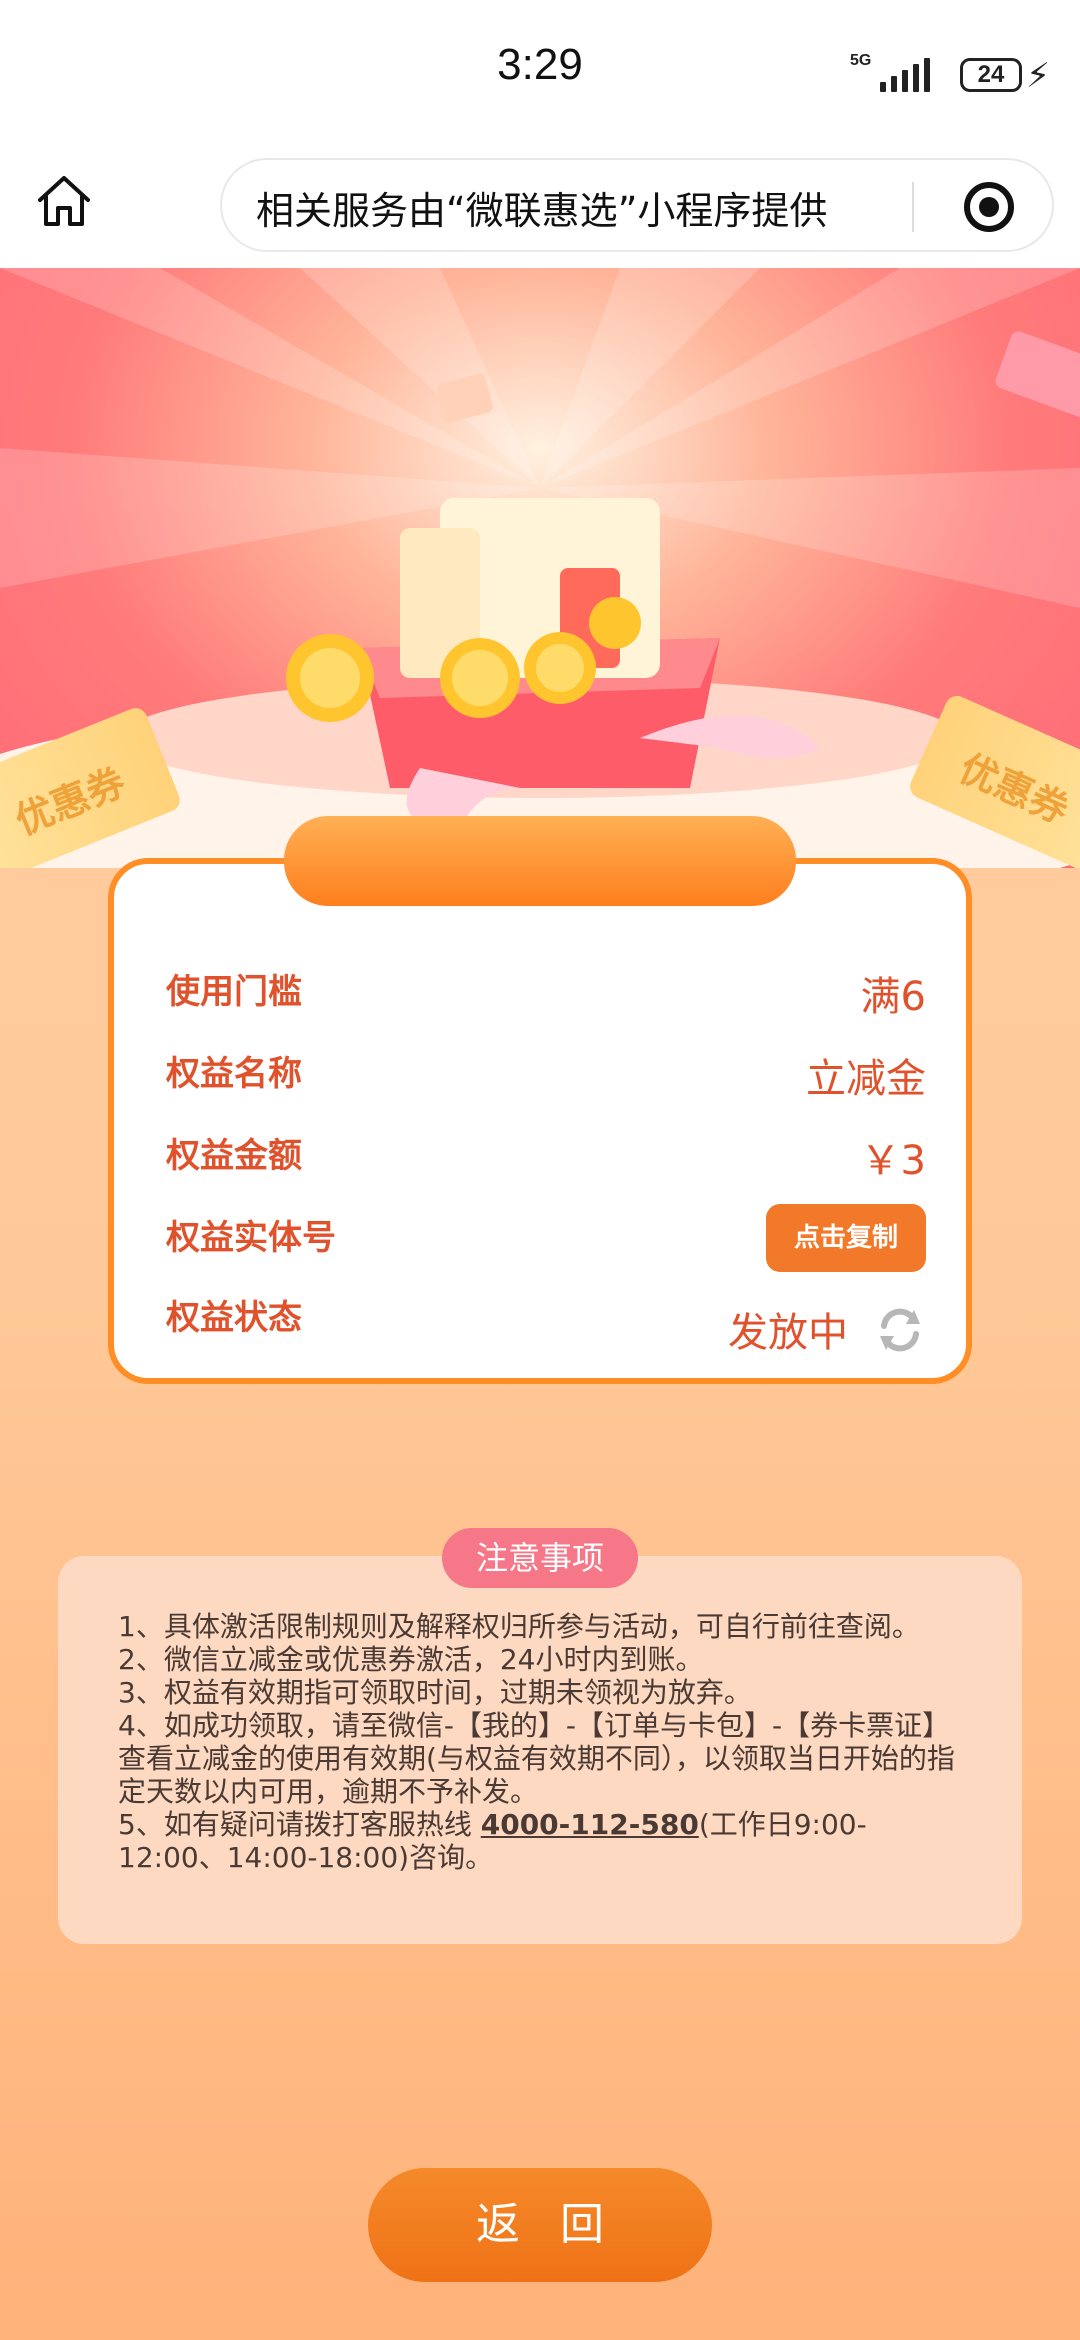  I want to click on entity-number-label: 权益实体号, so click(251, 1238).